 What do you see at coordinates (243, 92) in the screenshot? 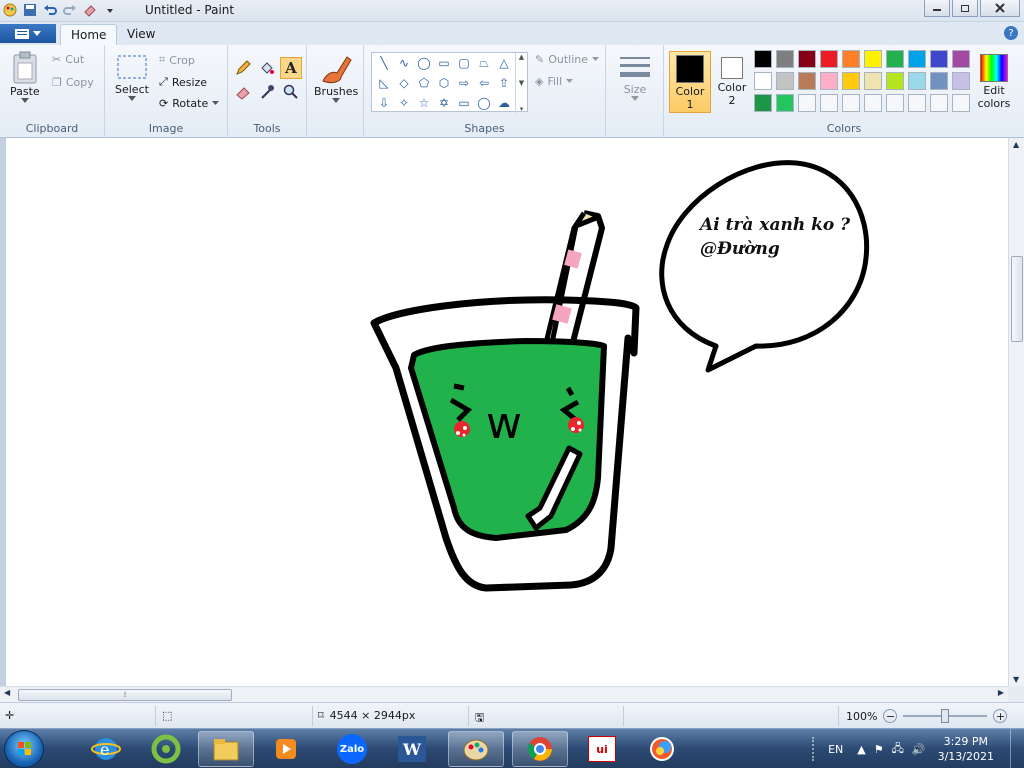
I see `eraser-tool-icon` at bounding box center [243, 92].